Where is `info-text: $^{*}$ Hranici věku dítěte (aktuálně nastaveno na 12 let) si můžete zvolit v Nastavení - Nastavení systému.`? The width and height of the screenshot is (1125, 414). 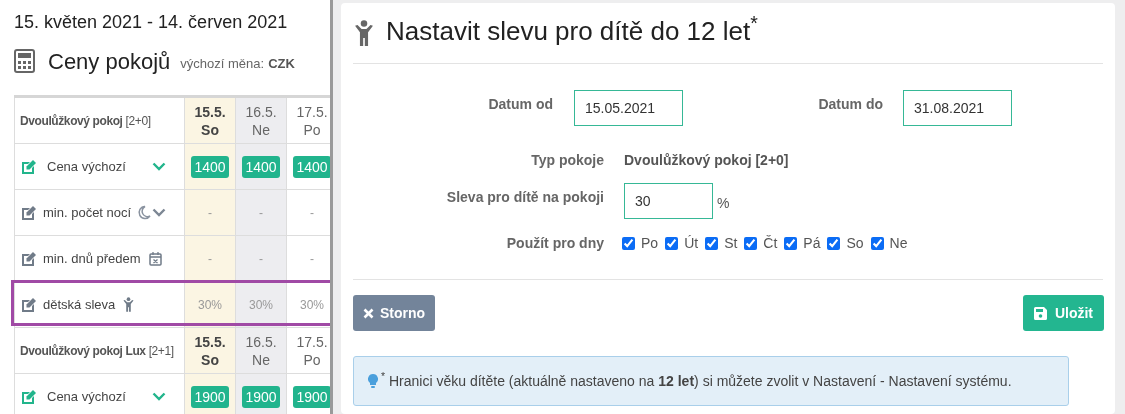
info-text: $^{*}$ Hranici věku dítěte (aktuálně nastaveno na 12 let) si můžete zvolit v Nastavení - Nastavení systému. is located at coordinates (696, 380).